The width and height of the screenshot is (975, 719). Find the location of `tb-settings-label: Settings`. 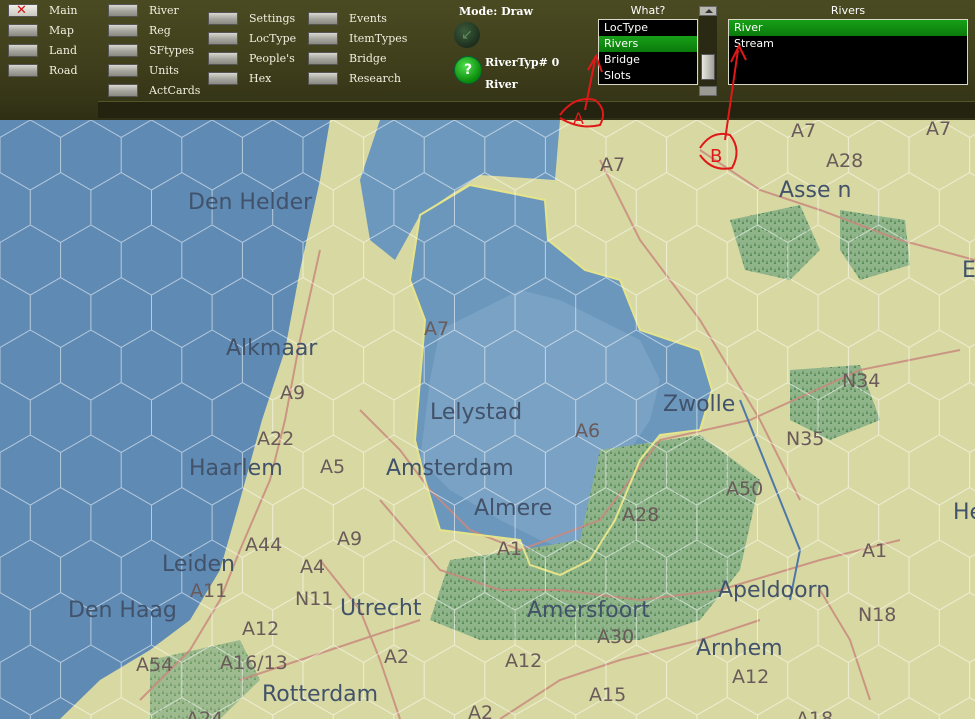

tb-settings-label: Settings is located at coordinates (272, 18).